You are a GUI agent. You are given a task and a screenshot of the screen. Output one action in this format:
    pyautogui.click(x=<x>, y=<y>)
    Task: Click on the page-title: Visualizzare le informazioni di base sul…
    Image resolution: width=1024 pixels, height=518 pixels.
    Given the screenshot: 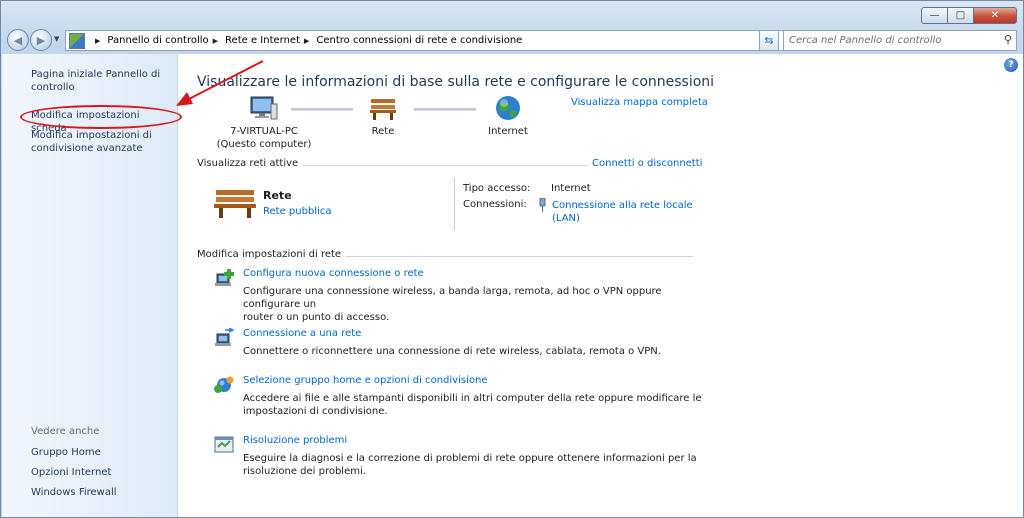 What is the action you would take?
    pyautogui.click(x=456, y=82)
    